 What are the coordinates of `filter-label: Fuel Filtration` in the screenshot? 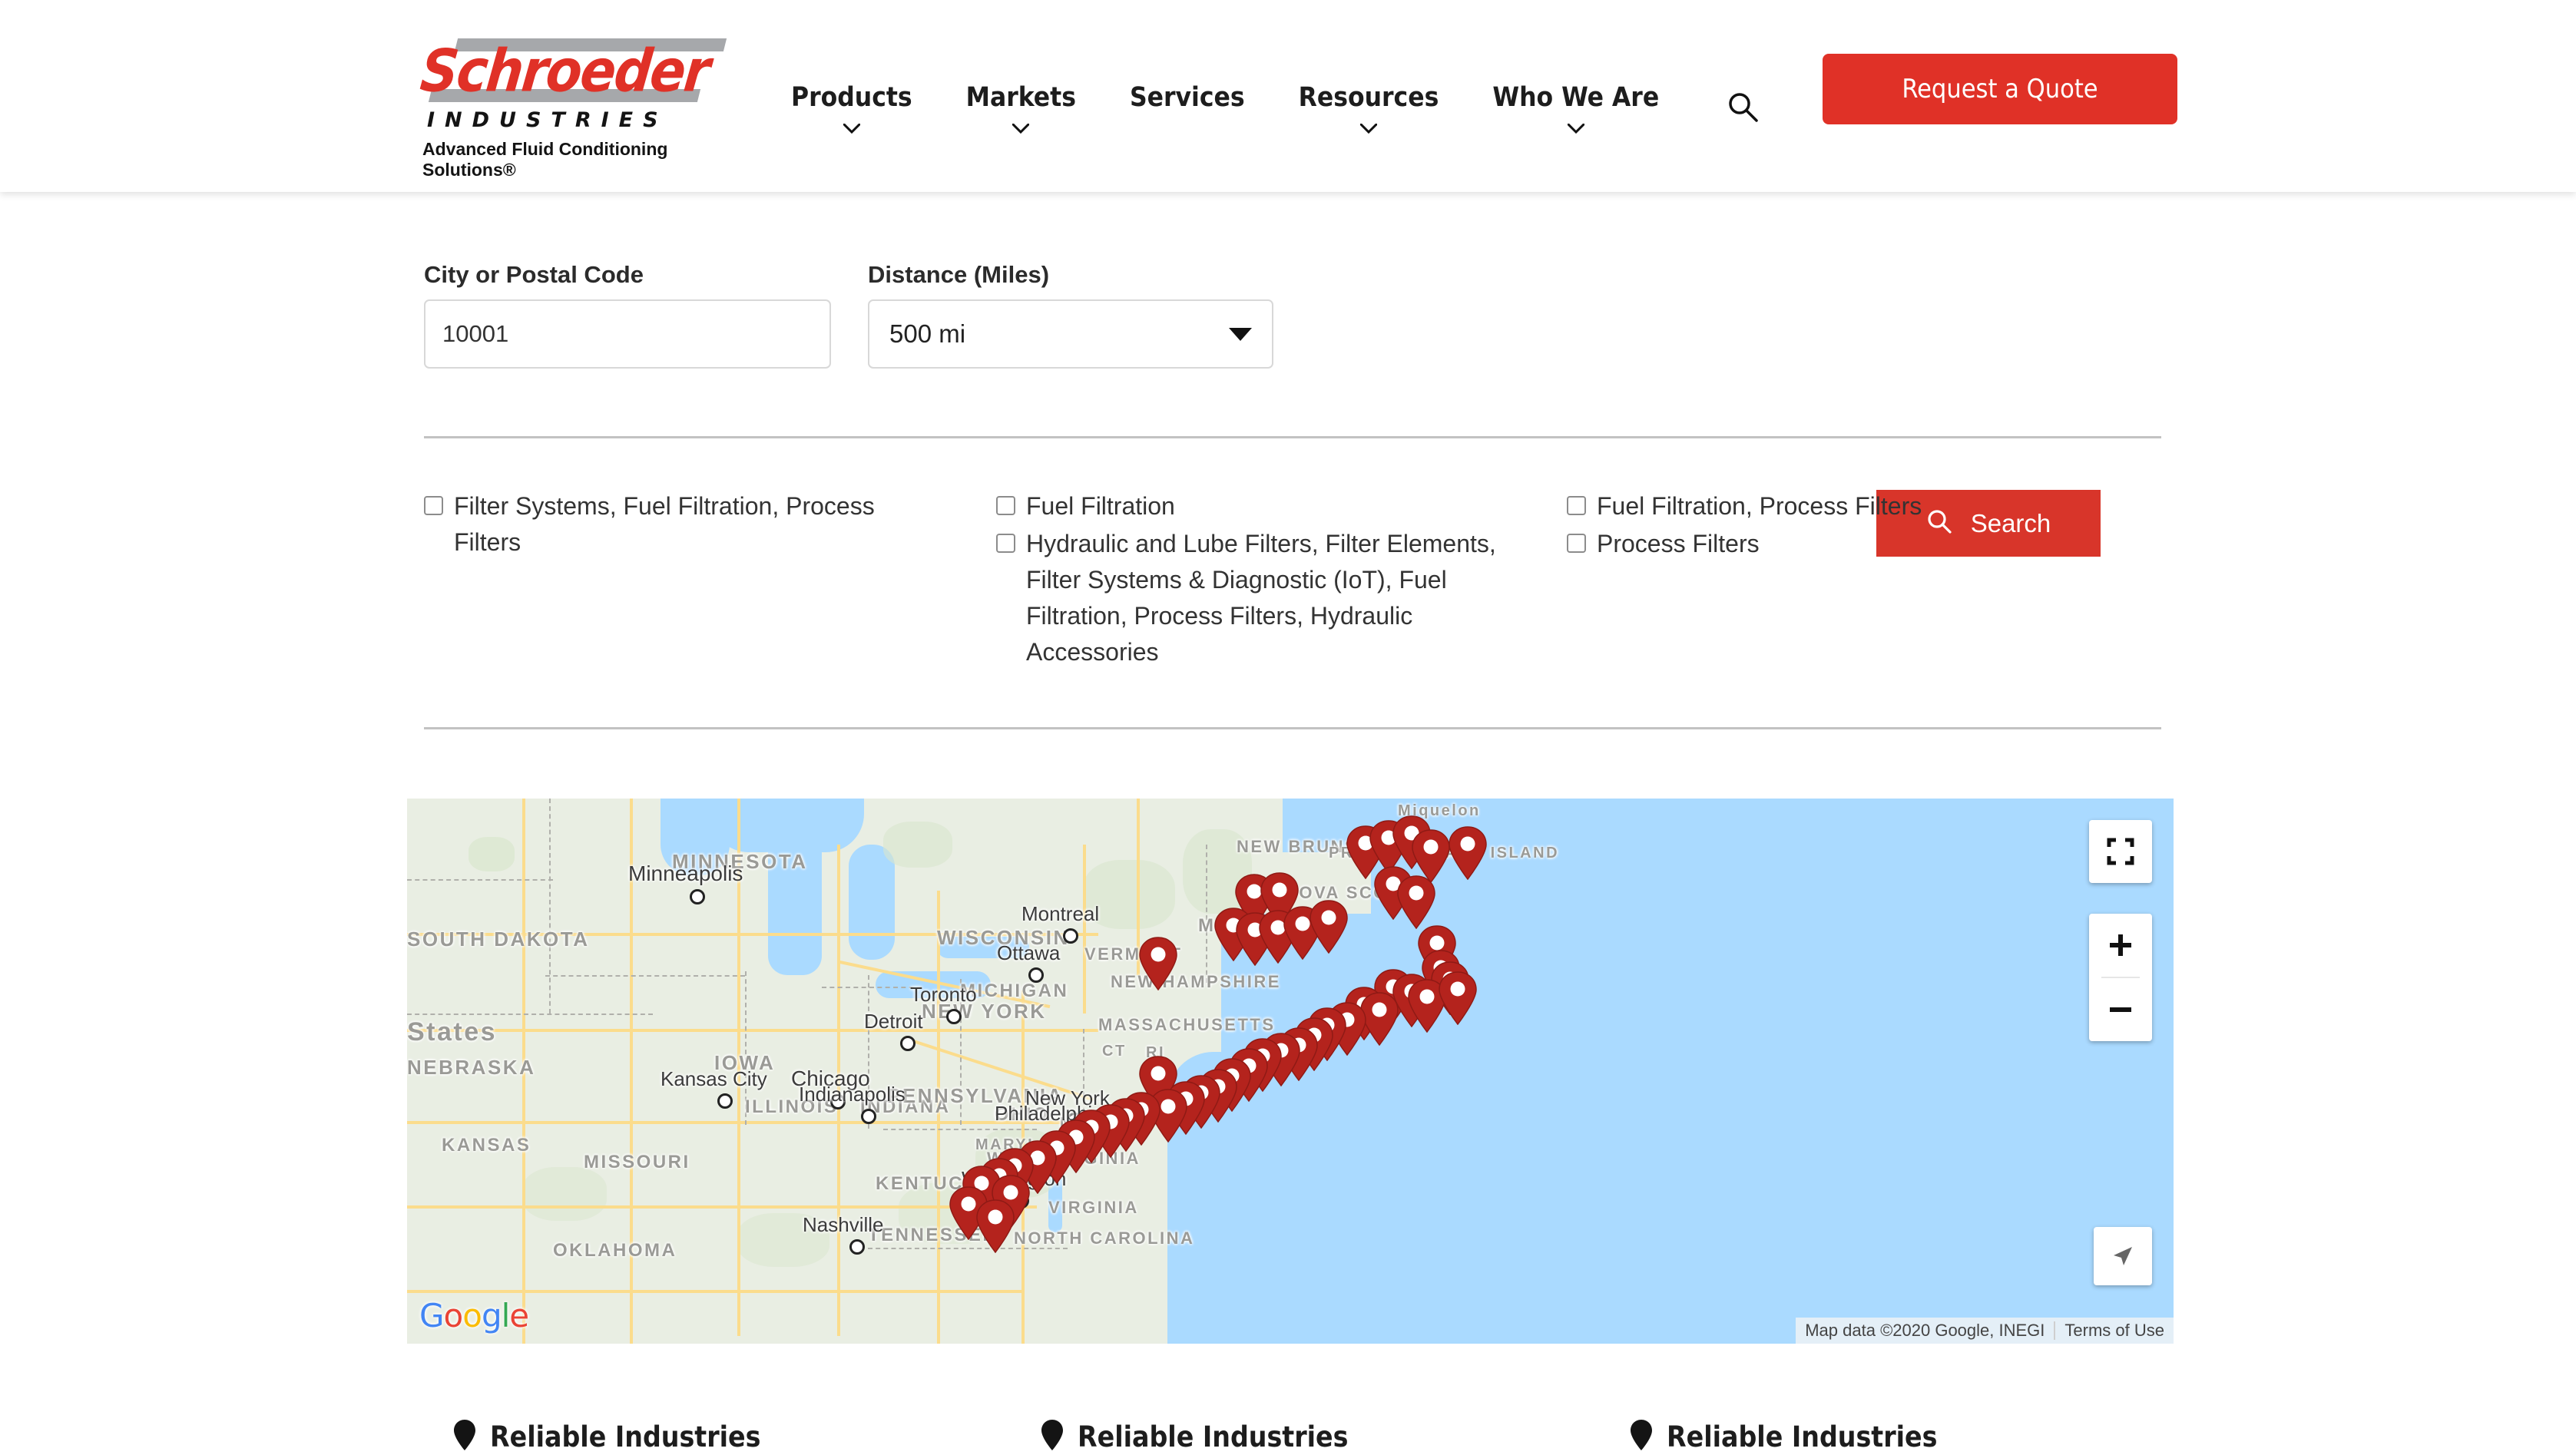 It's located at (1100, 506).